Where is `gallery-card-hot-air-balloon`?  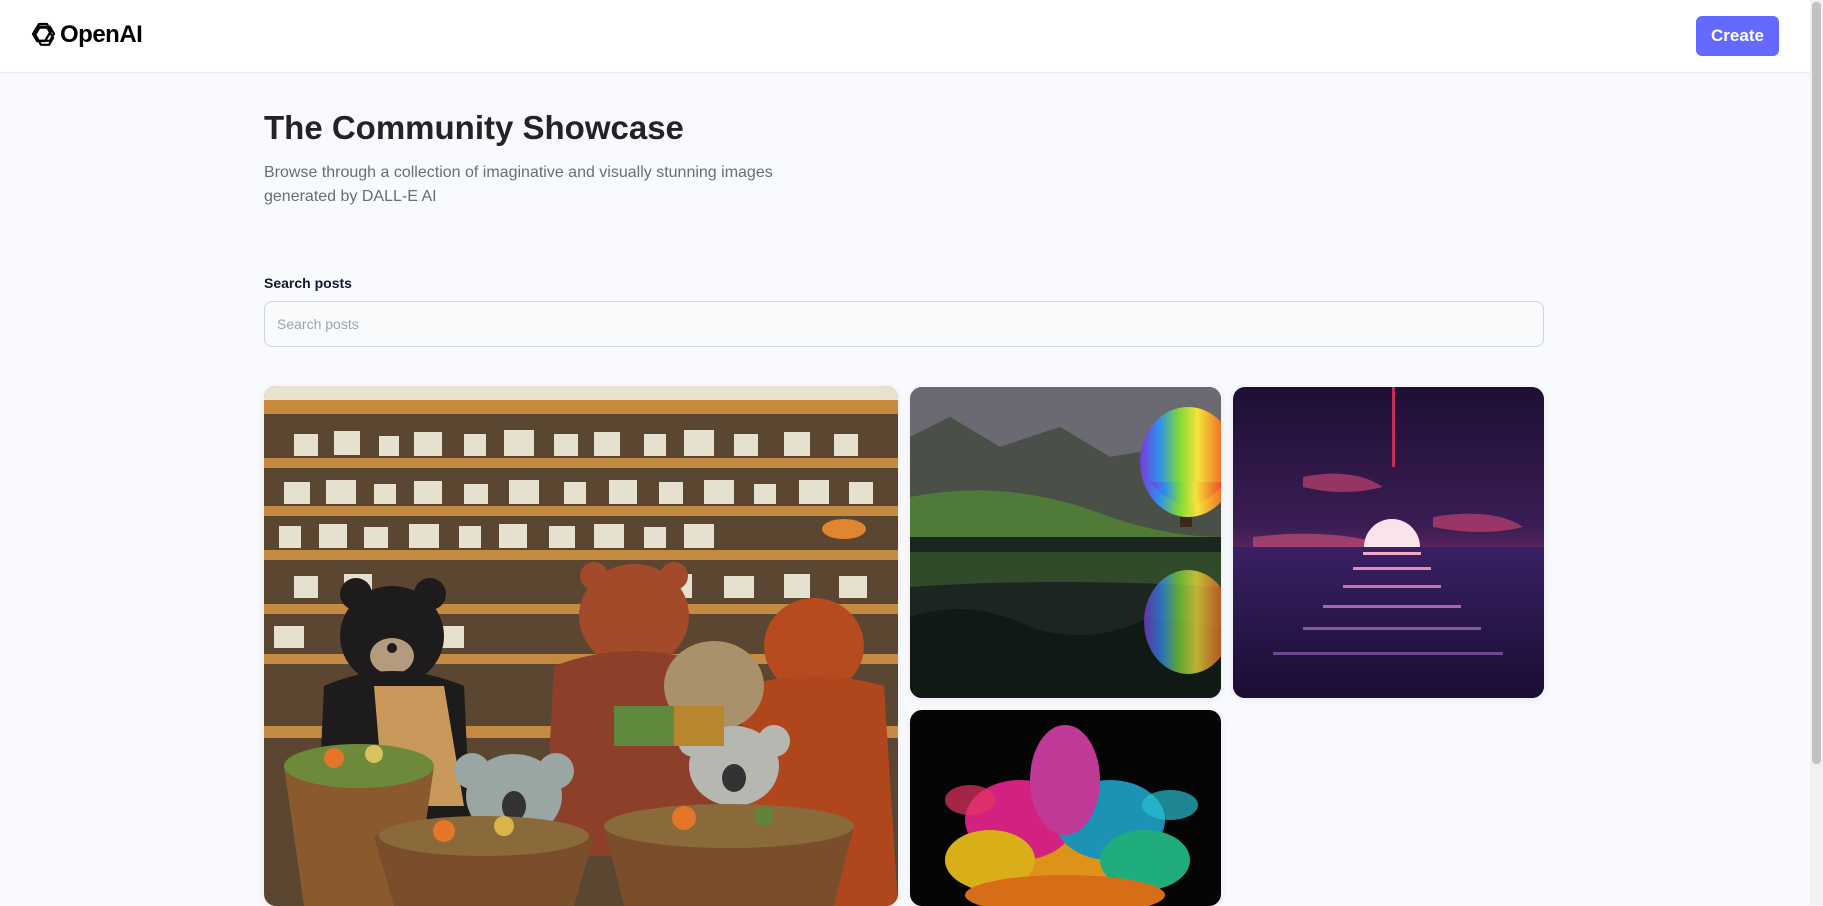
gallery-card-hot-air-balloon is located at coordinates (1065, 542).